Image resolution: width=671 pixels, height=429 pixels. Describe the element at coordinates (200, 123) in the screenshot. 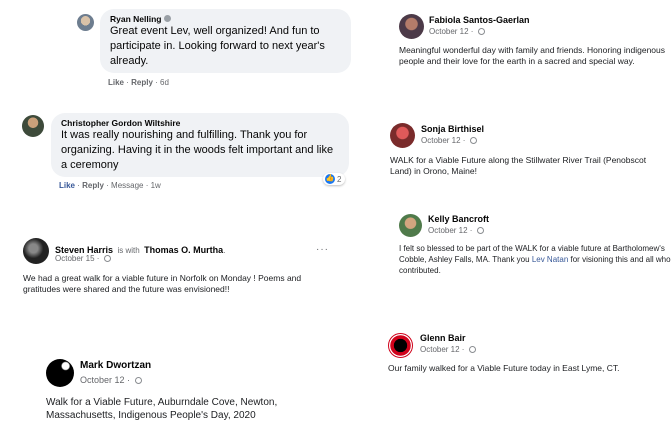

I see `commenter-name: Christopher Gordon Wiltshire` at that location.